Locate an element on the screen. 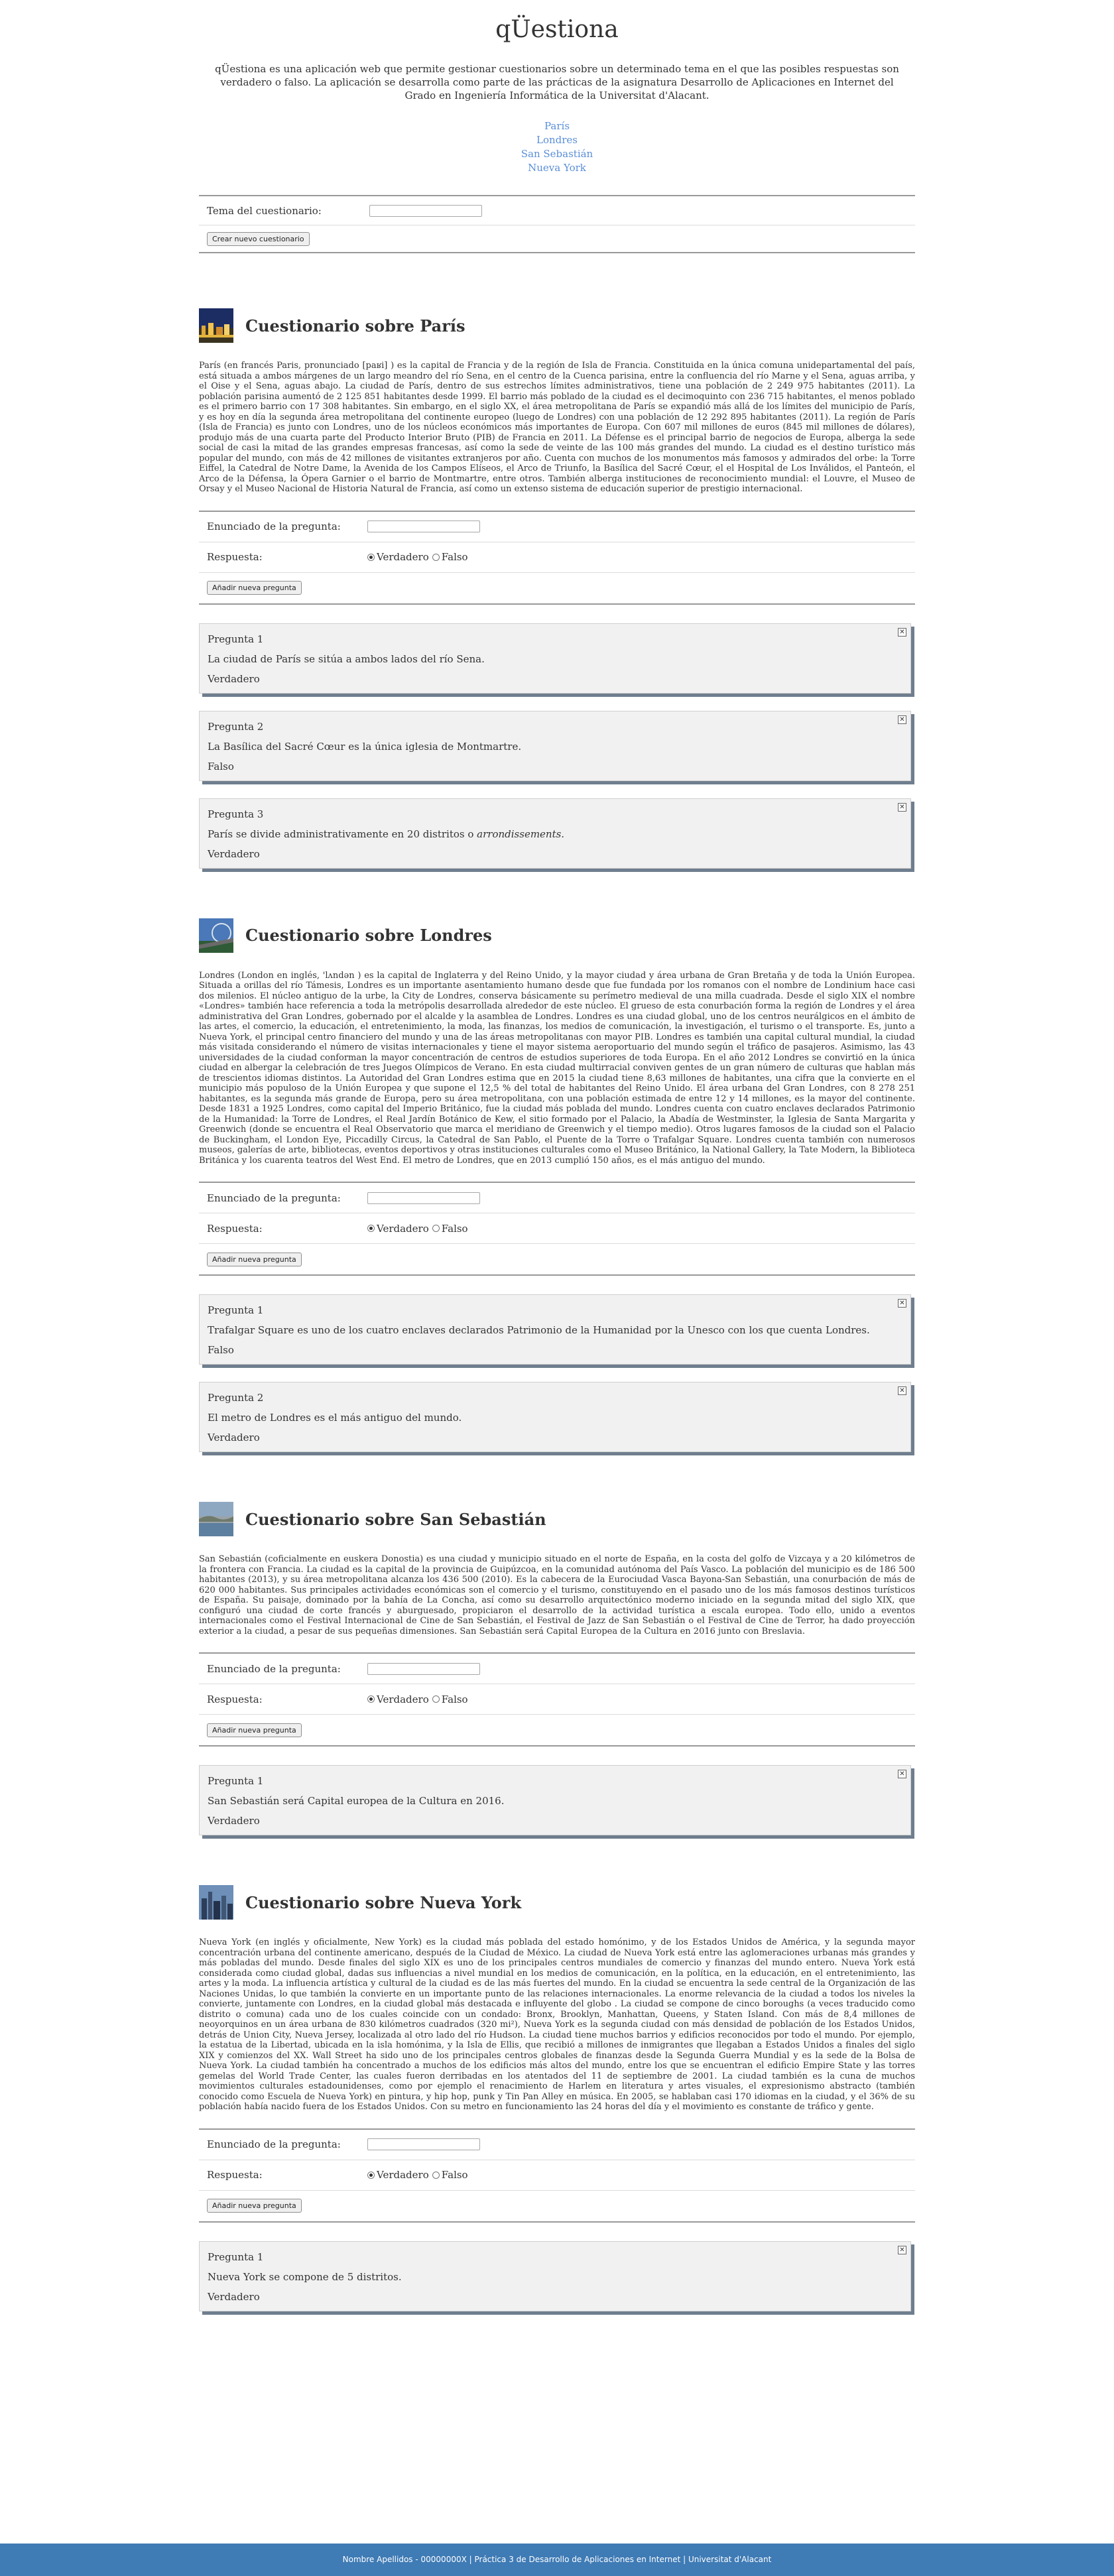  quiz-topic-input is located at coordinates (425, 210).